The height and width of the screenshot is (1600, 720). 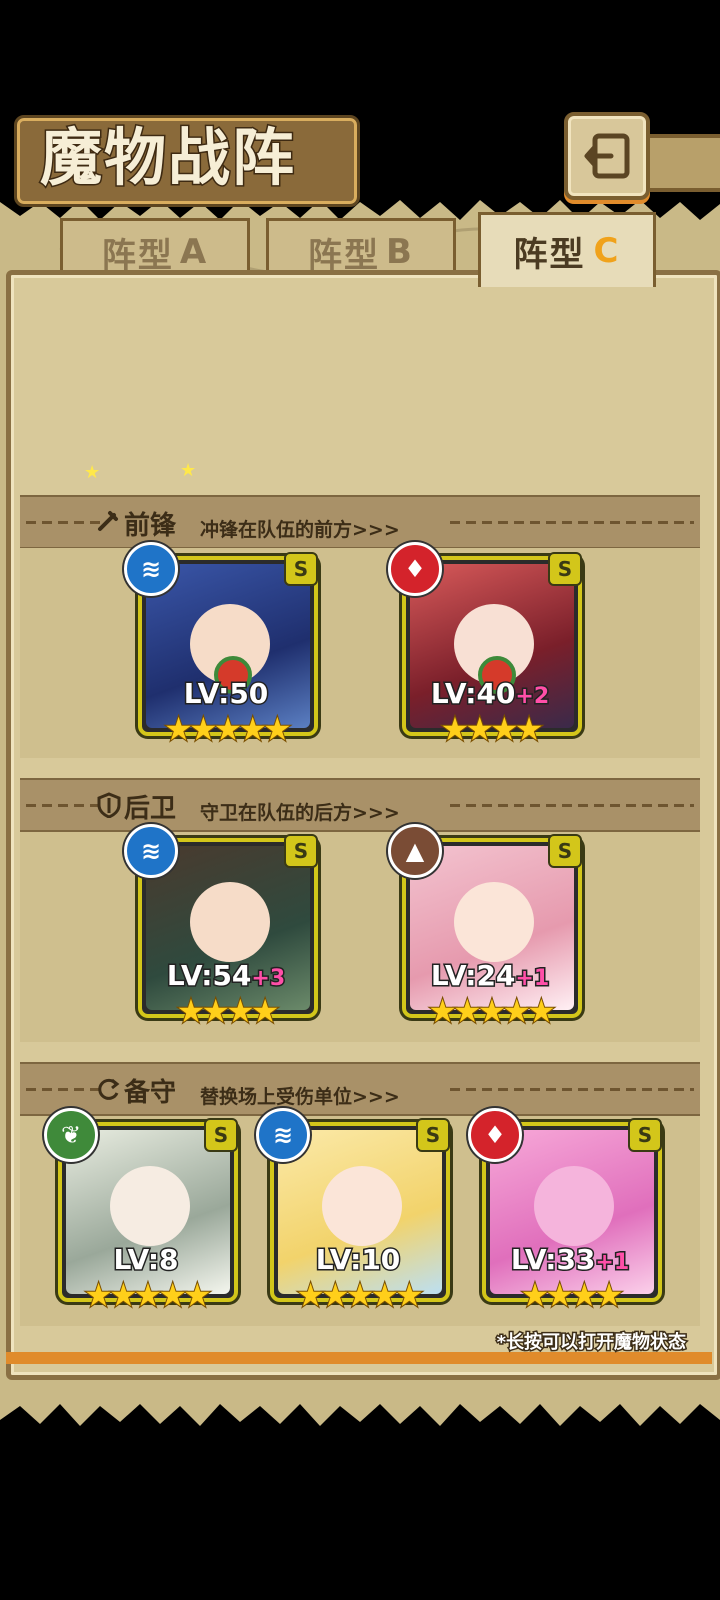 I want to click on monster-card: S ♦ LV:40+2 ★★★★, so click(x=485, y=644).